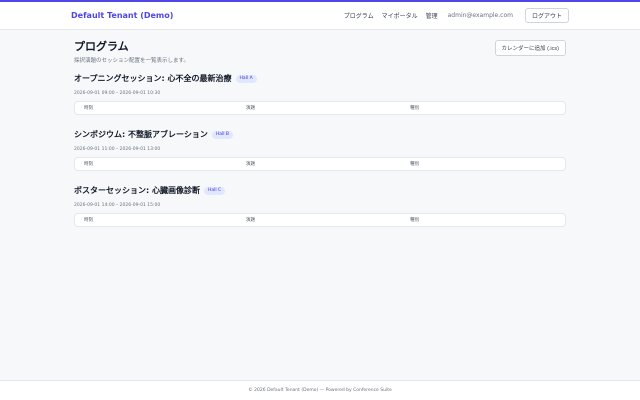  I want to click on nav-item-program: プログラム, so click(359, 15).